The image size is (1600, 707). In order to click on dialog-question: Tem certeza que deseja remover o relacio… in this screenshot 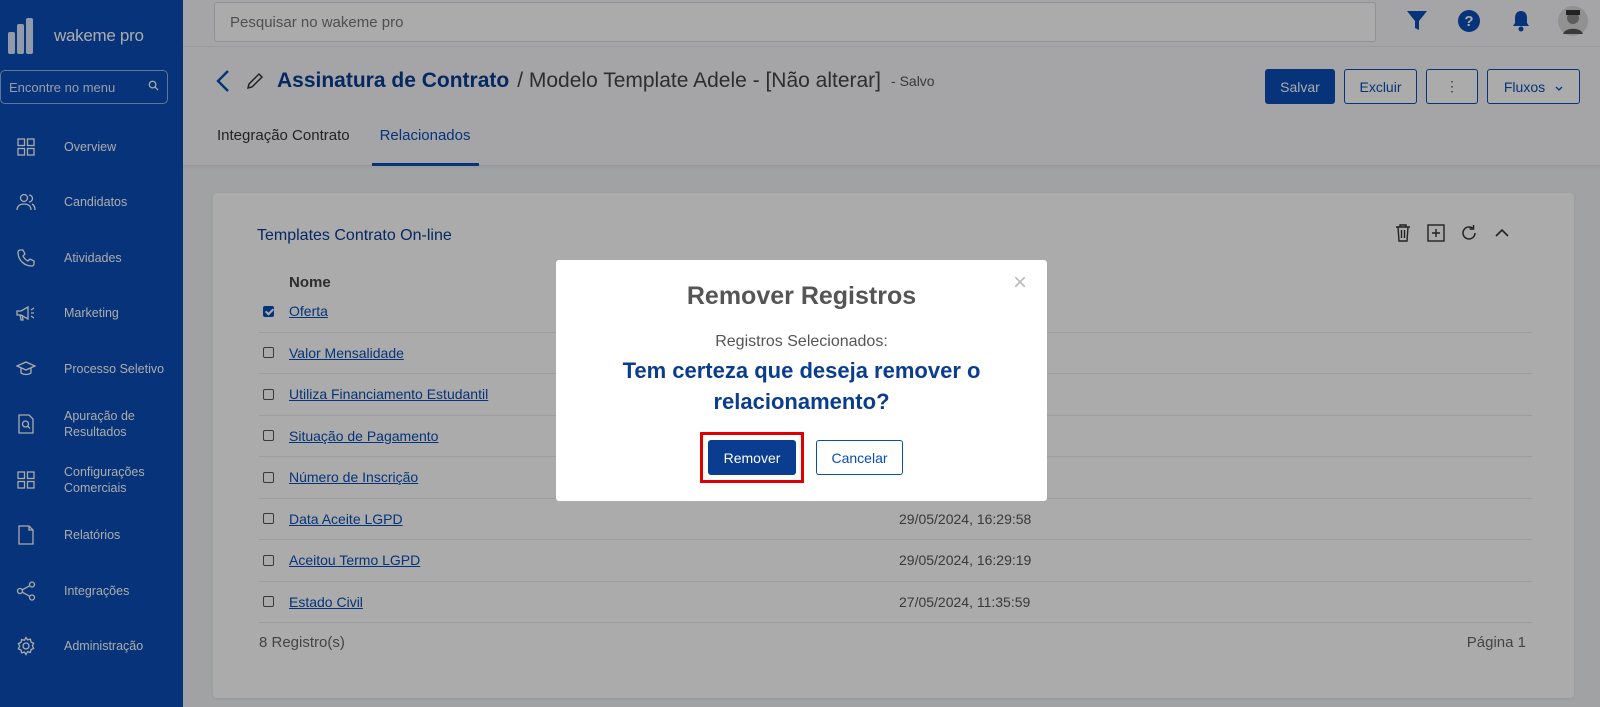, I will do `click(801, 386)`.